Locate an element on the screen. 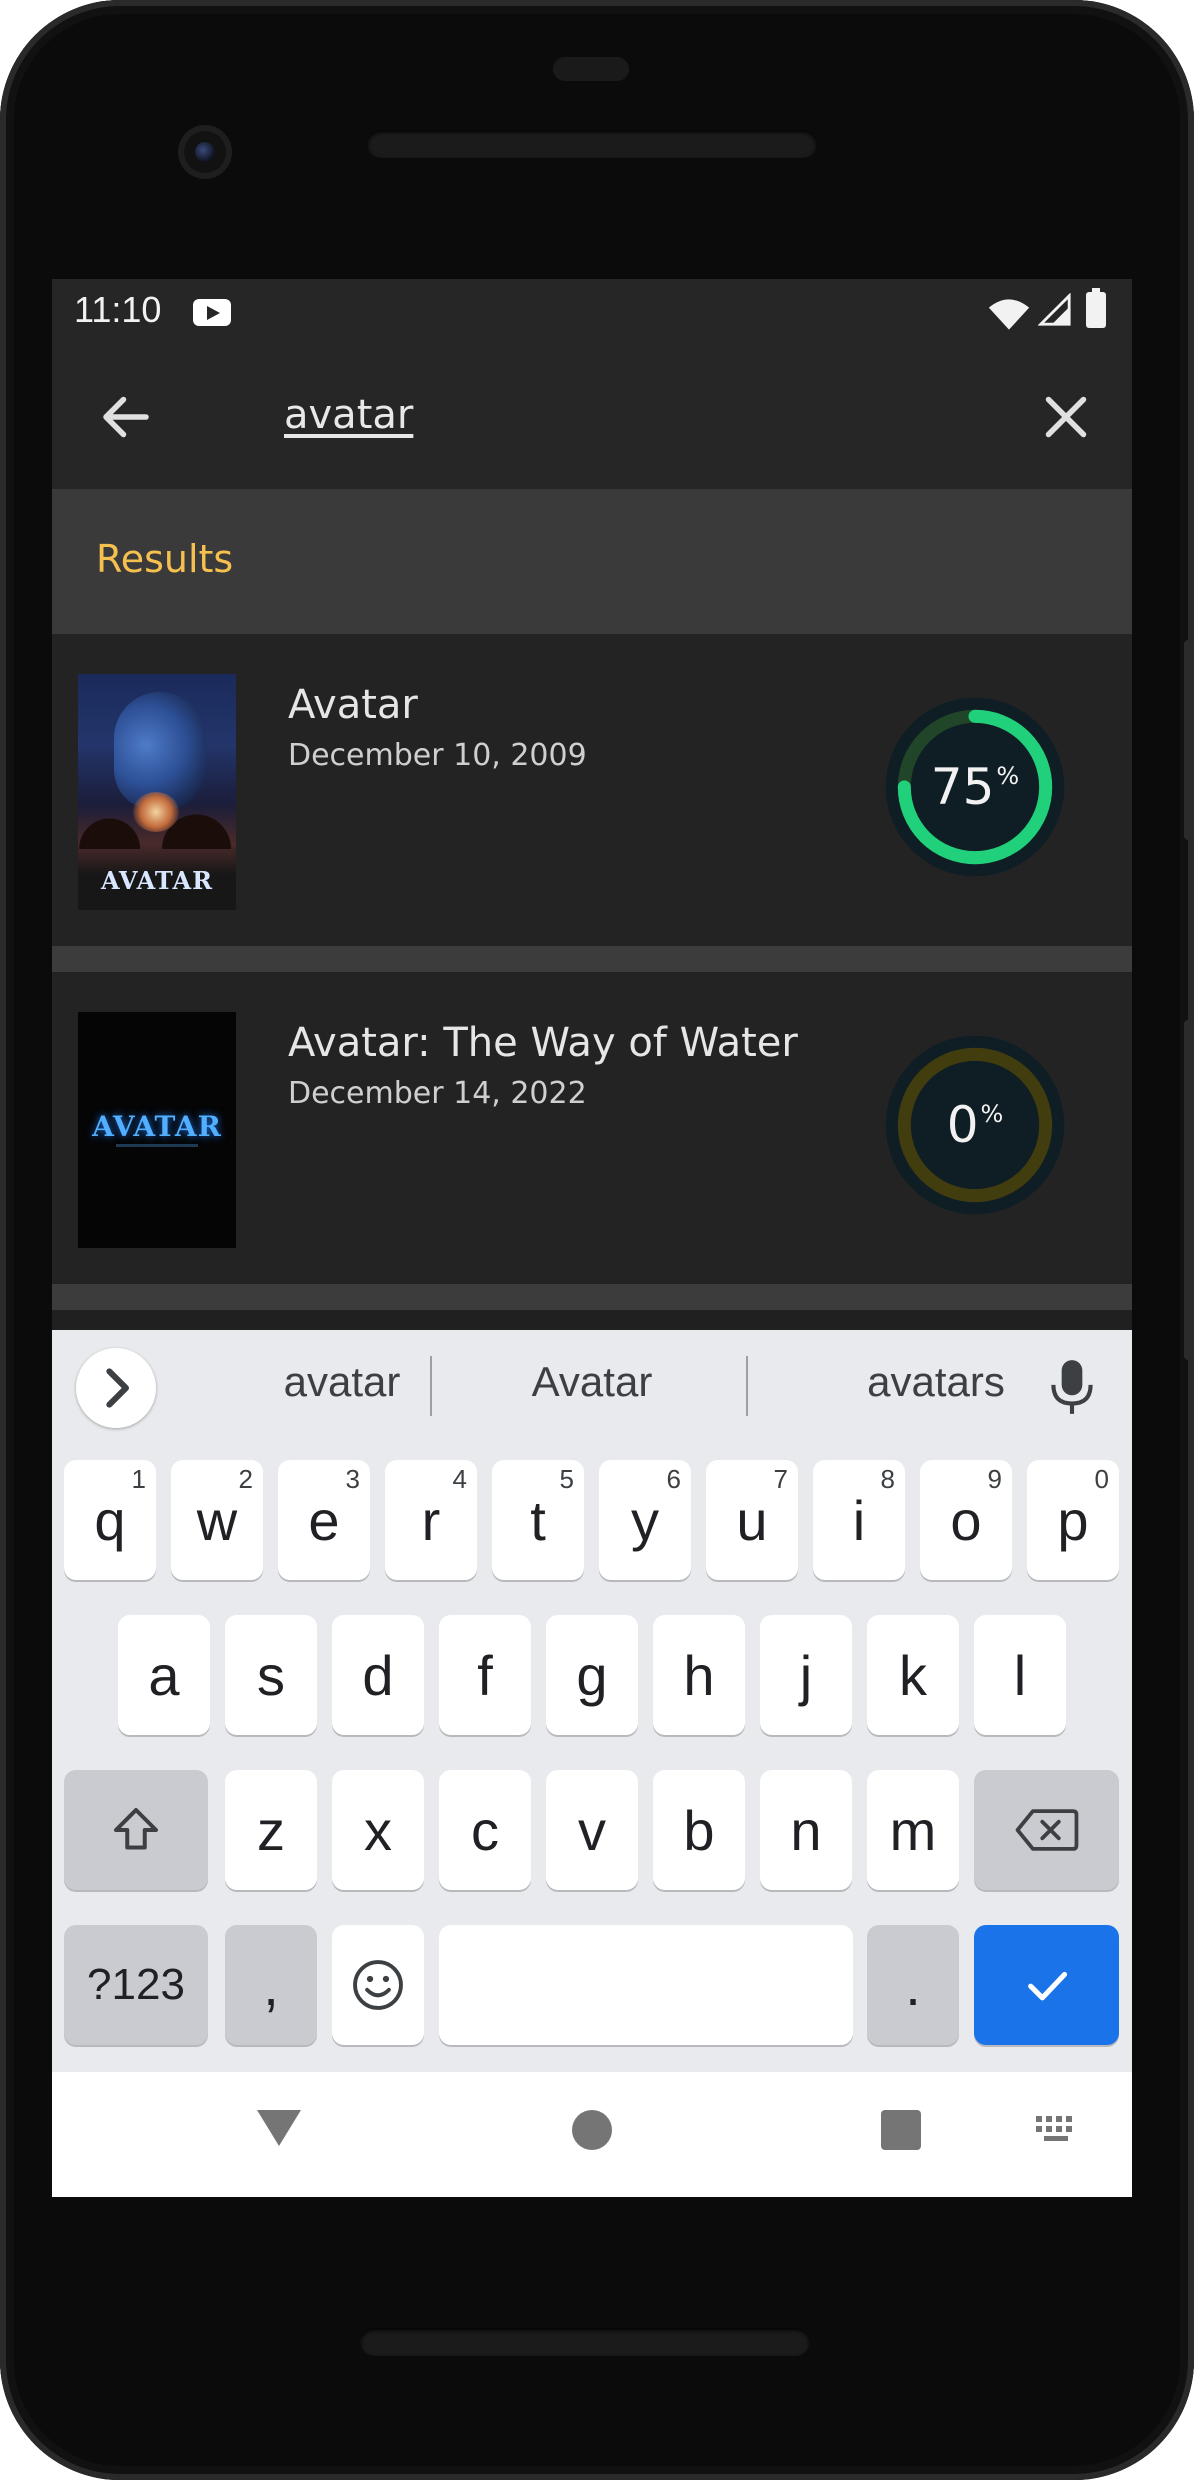  key-g: g is located at coordinates (592, 1675).